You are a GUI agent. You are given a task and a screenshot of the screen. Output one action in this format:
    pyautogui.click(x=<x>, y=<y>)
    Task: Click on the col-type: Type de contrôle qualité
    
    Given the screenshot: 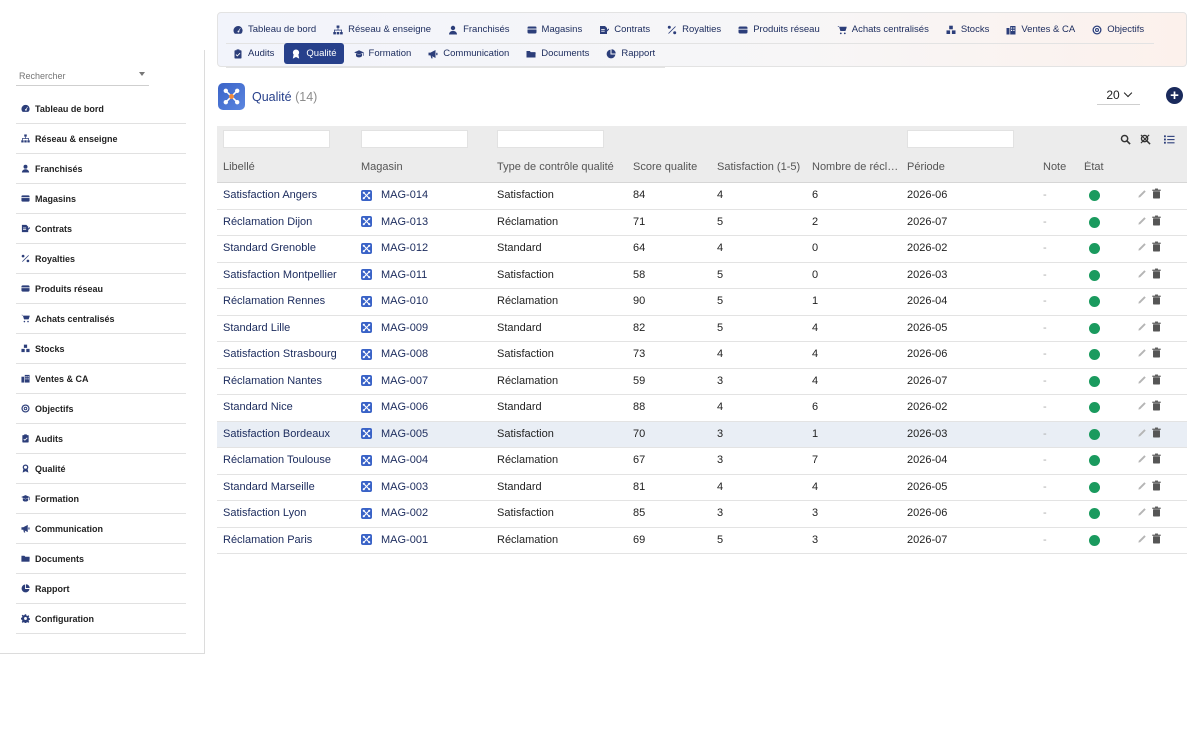 What is the action you would take?
    pyautogui.click(x=555, y=167)
    